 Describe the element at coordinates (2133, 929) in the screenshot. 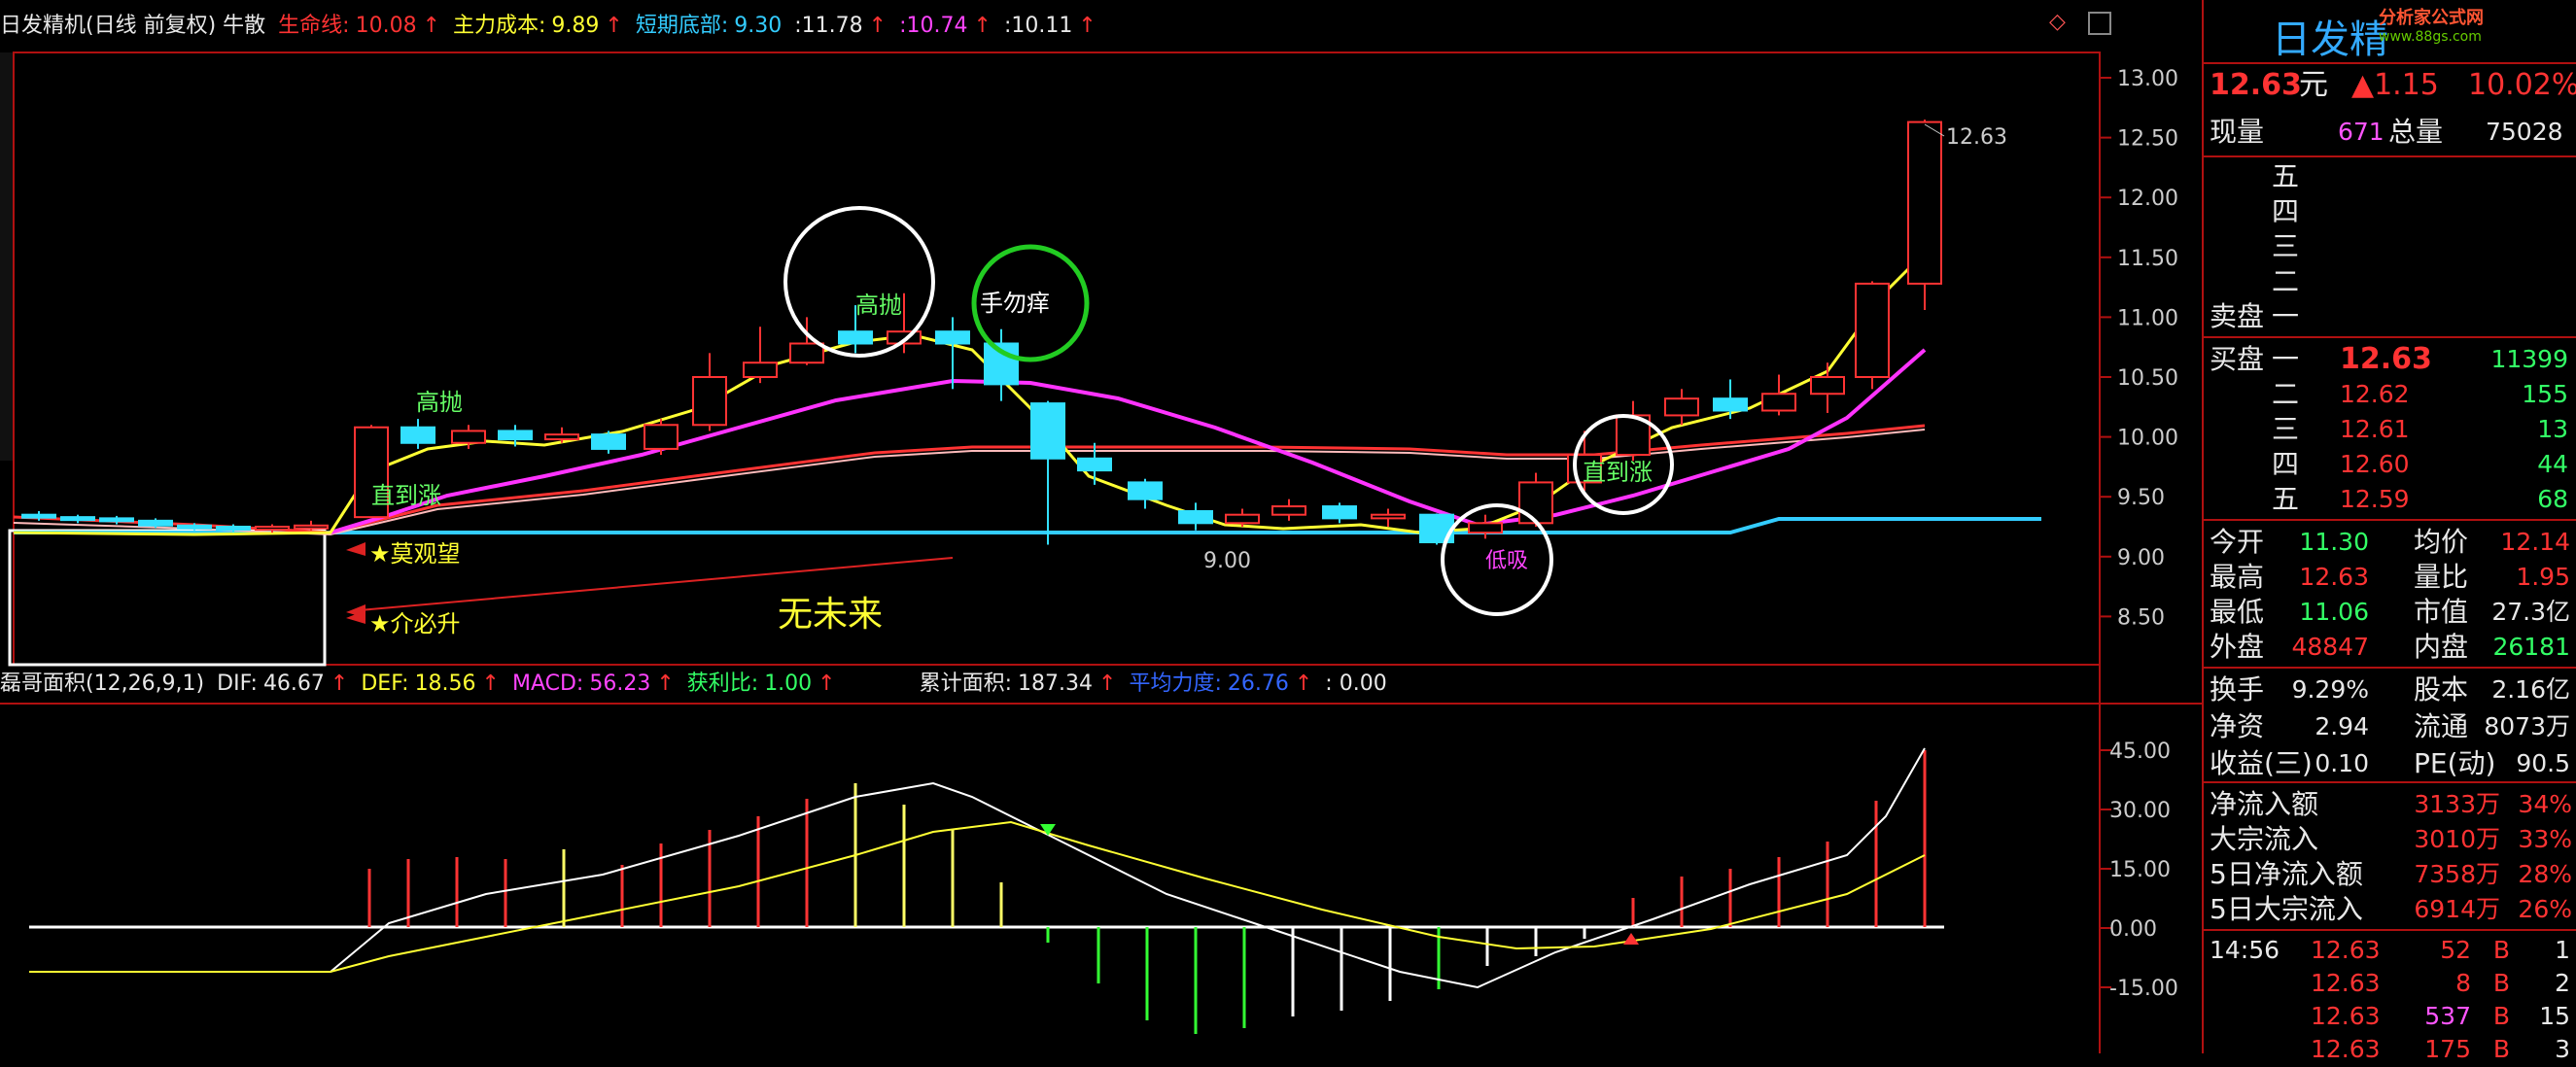

I see `sub-y-tick-label: 0.00` at that location.